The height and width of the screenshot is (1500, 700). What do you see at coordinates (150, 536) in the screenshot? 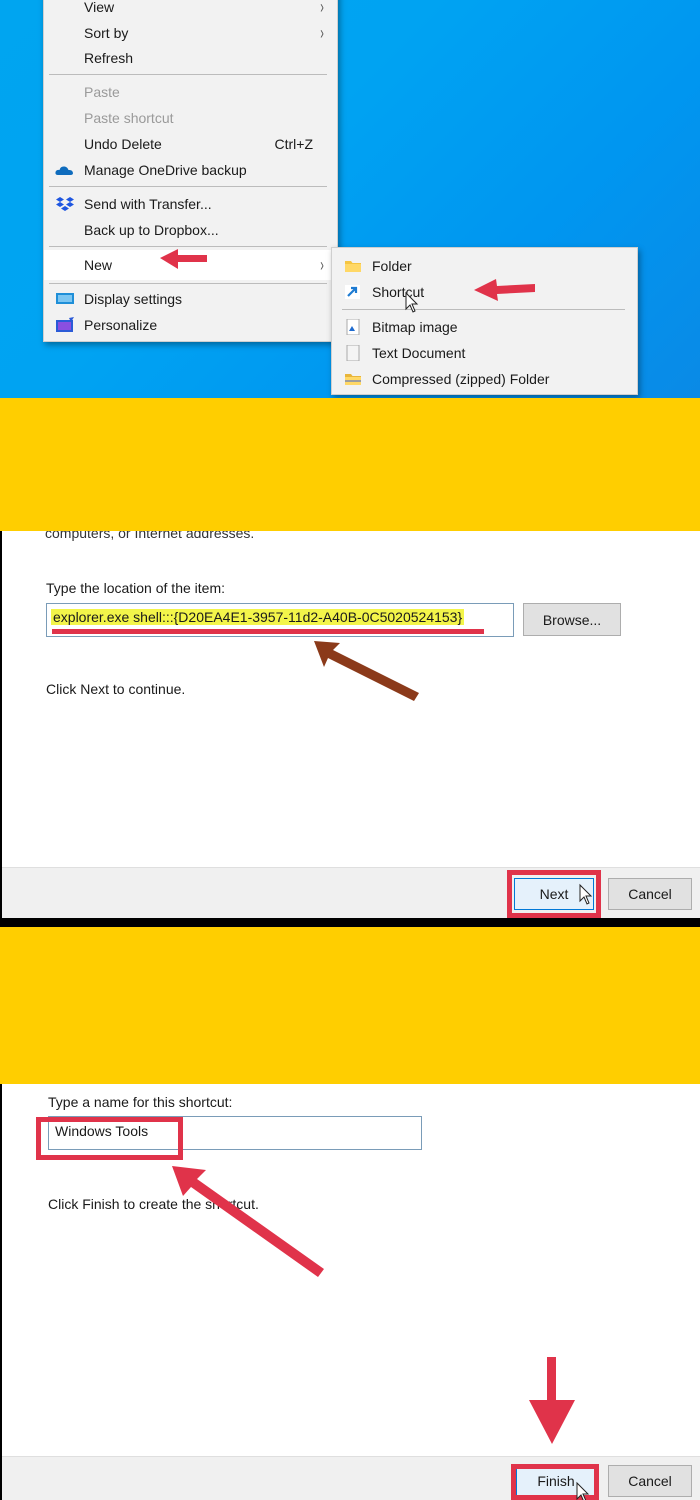
I see `intro-text: computers, or Internet addresses.` at bounding box center [150, 536].